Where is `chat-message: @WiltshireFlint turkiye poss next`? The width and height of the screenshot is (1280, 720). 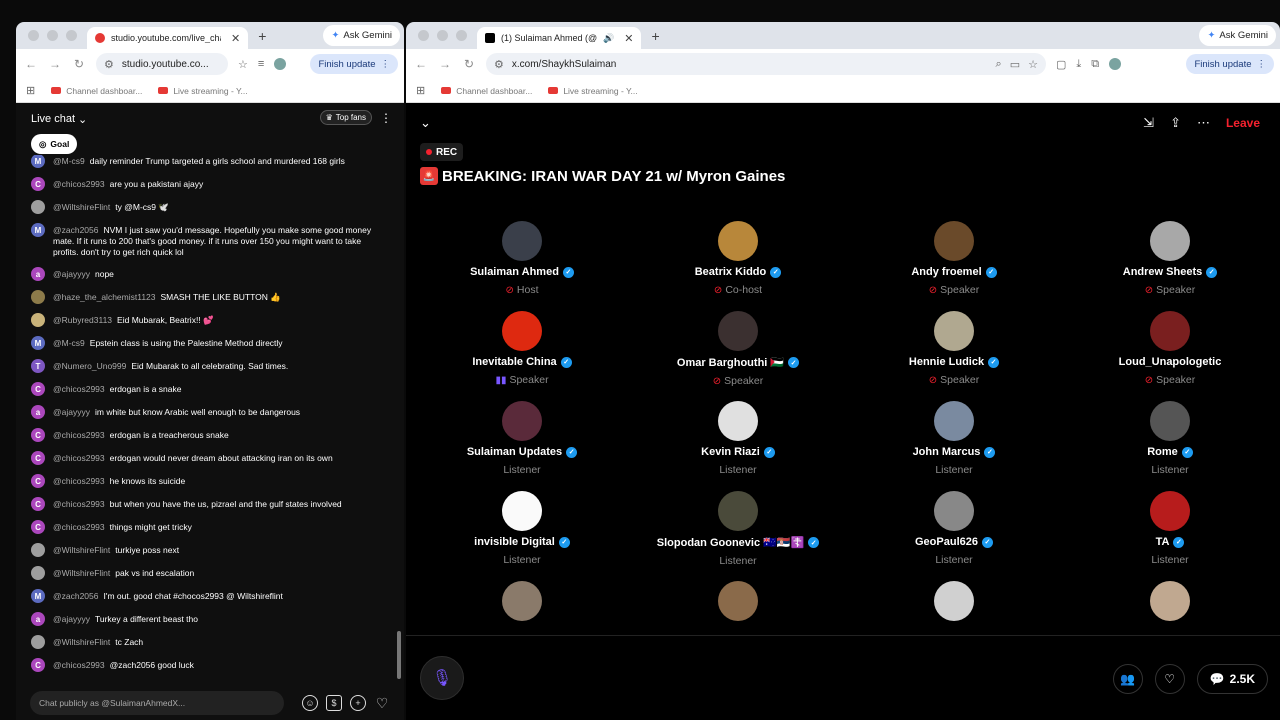 chat-message: @WiltshireFlint turkiye poss next is located at coordinates (205, 550).